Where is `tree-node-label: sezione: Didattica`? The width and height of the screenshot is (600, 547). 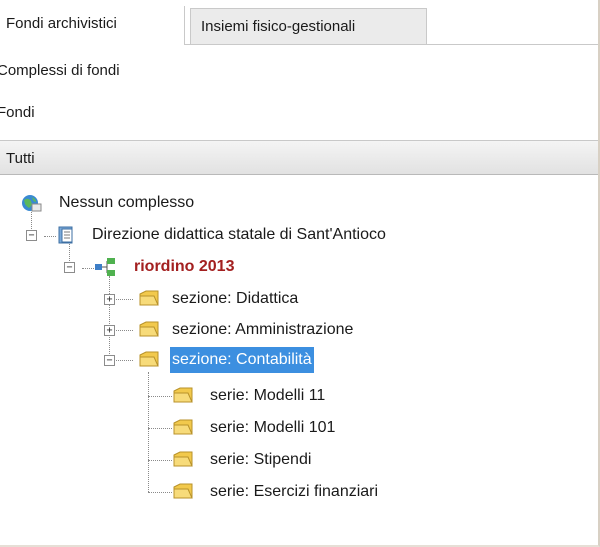 tree-node-label: sezione: Didattica is located at coordinates (235, 299).